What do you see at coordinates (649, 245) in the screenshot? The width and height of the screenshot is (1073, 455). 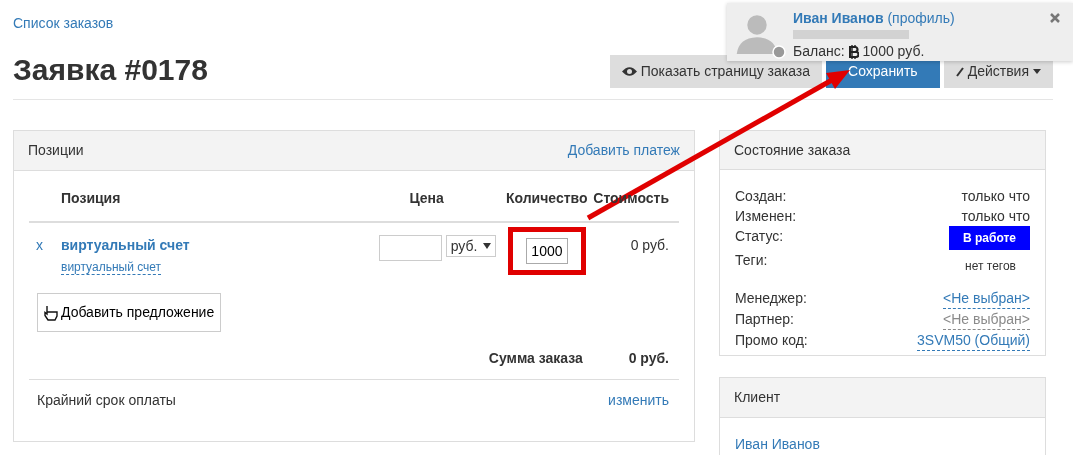 I see `cost-text: 0 руб.` at bounding box center [649, 245].